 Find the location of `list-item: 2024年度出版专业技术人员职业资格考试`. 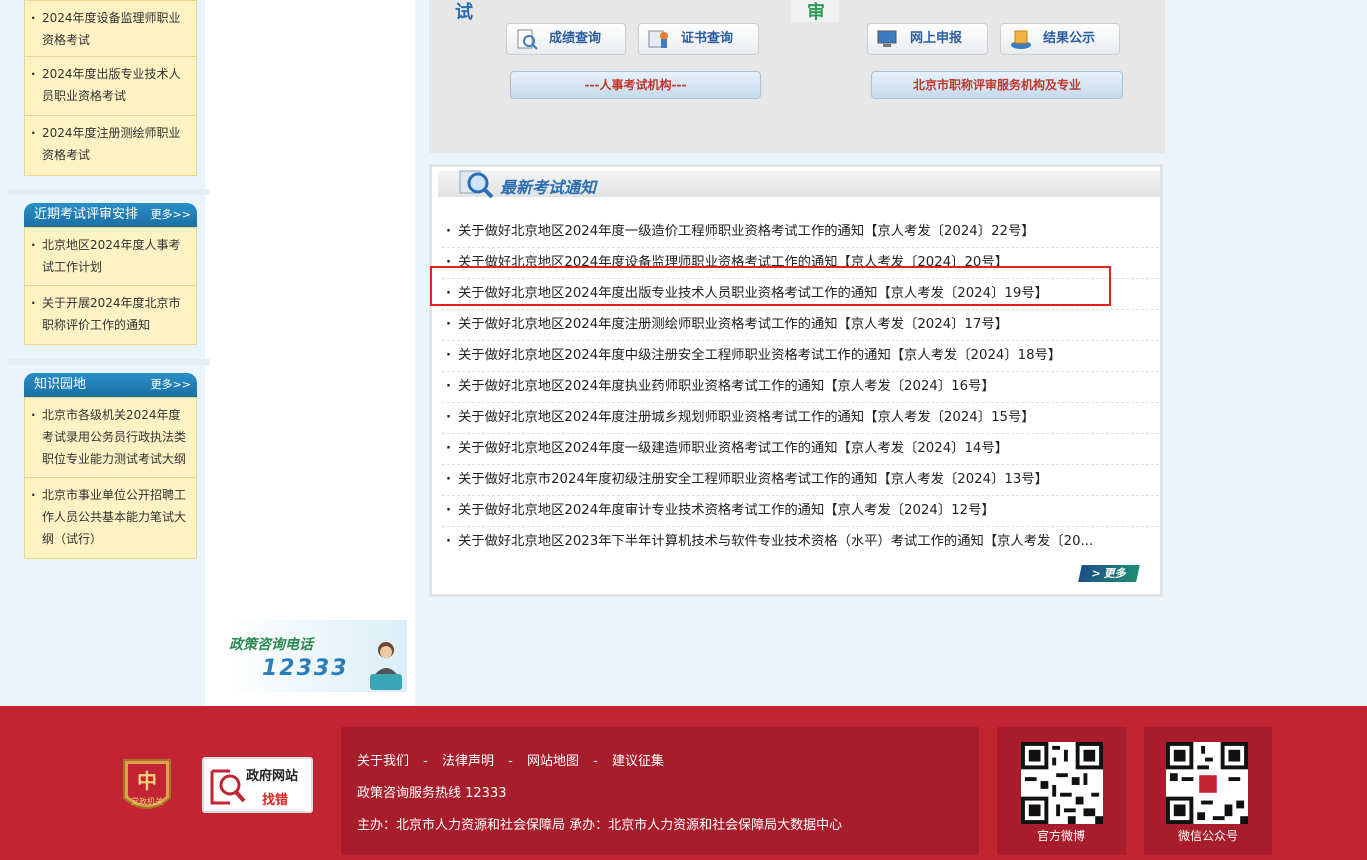

list-item: 2024年度出版专业技术人员职业资格考试 is located at coordinates (110, 86).